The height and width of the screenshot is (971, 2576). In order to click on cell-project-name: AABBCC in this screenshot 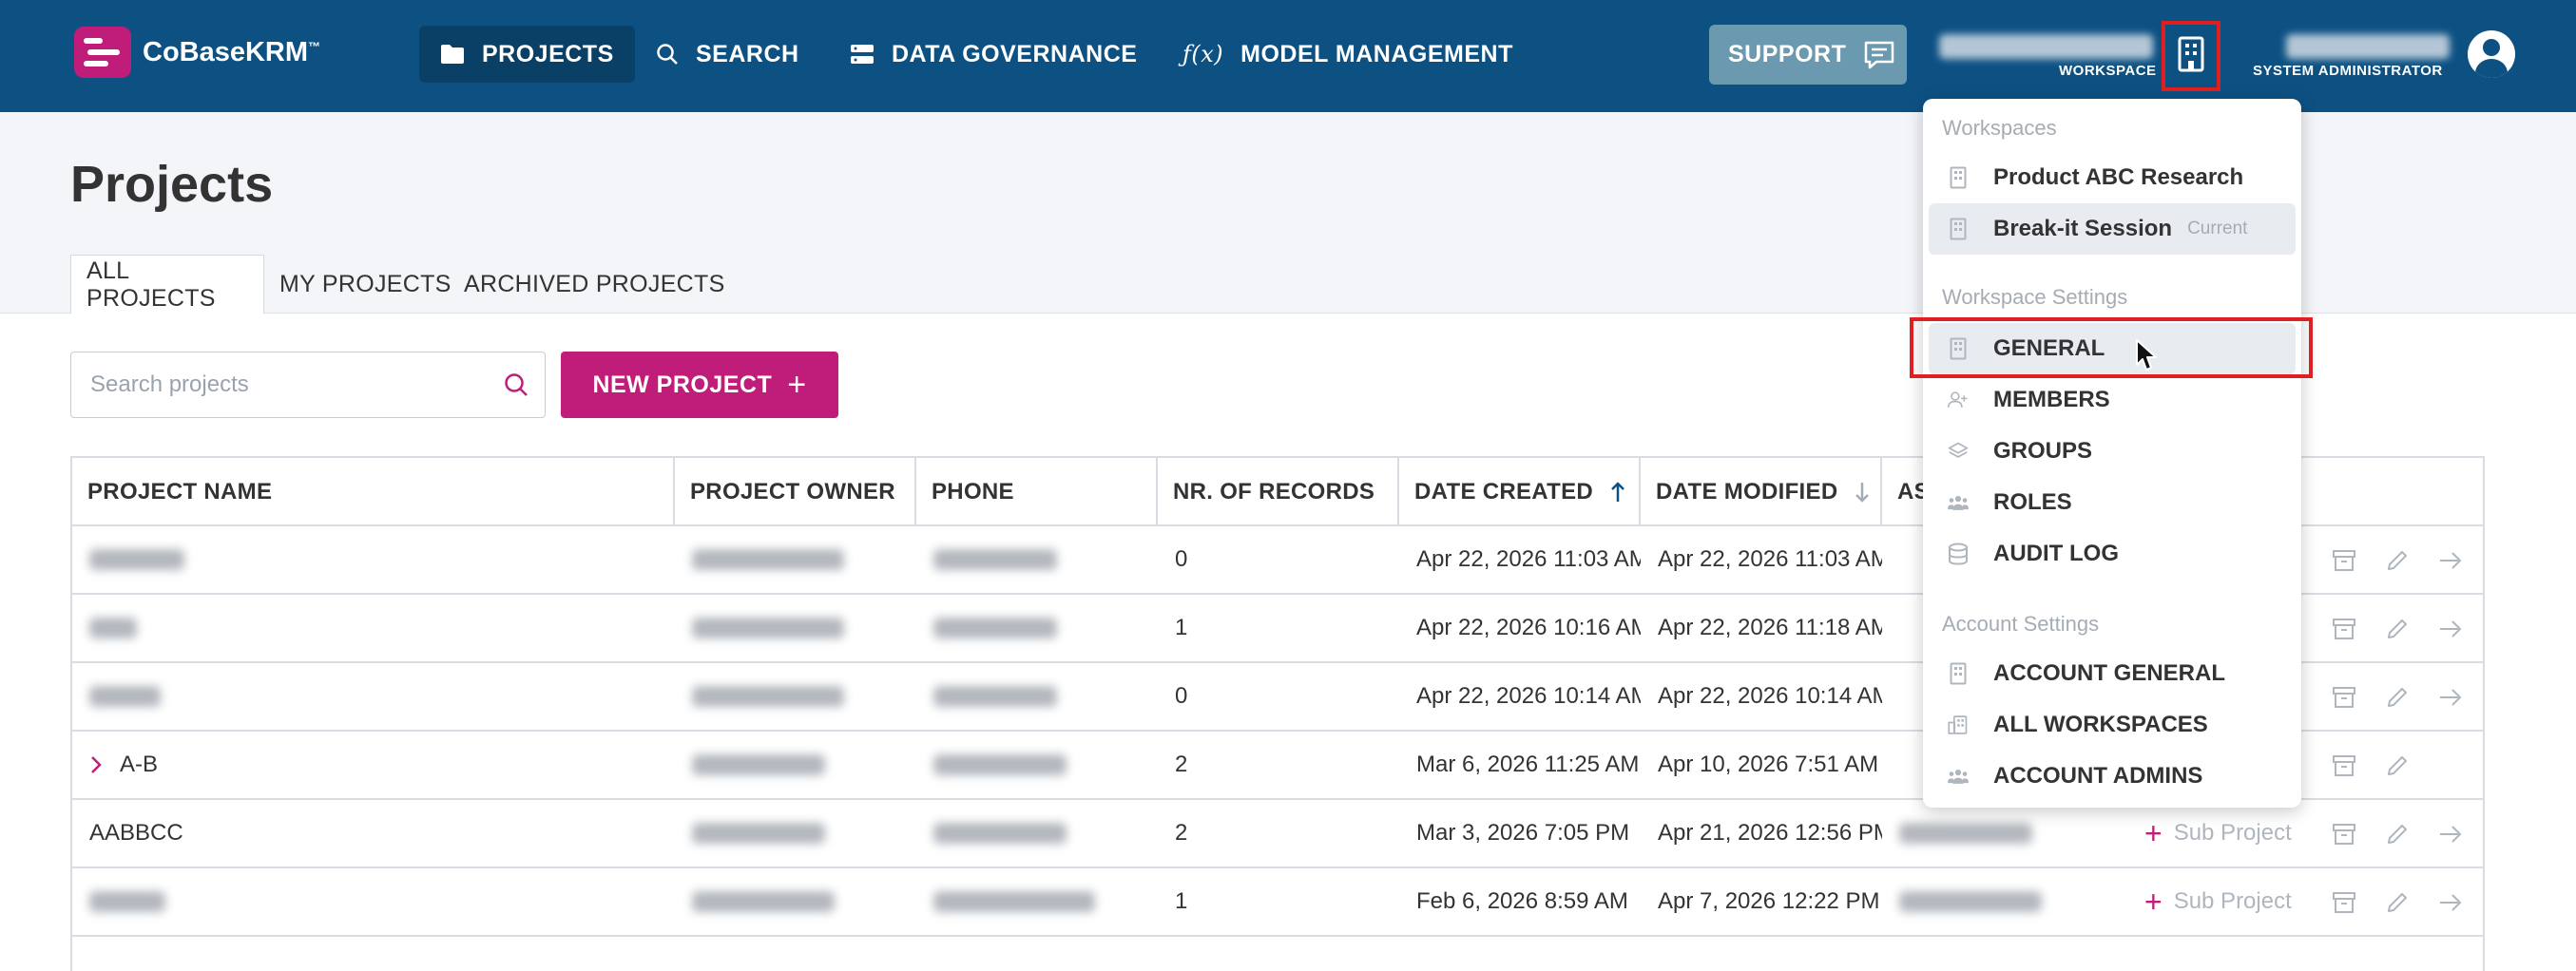, I will do `click(373, 833)`.